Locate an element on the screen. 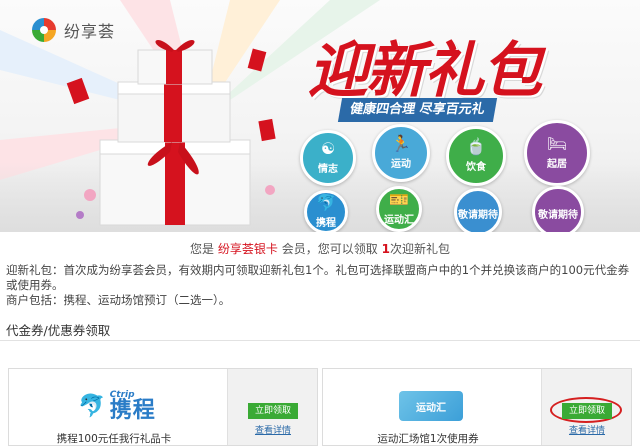  member-card-name: 纷享荟银卡 is located at coordinates (247, 249).